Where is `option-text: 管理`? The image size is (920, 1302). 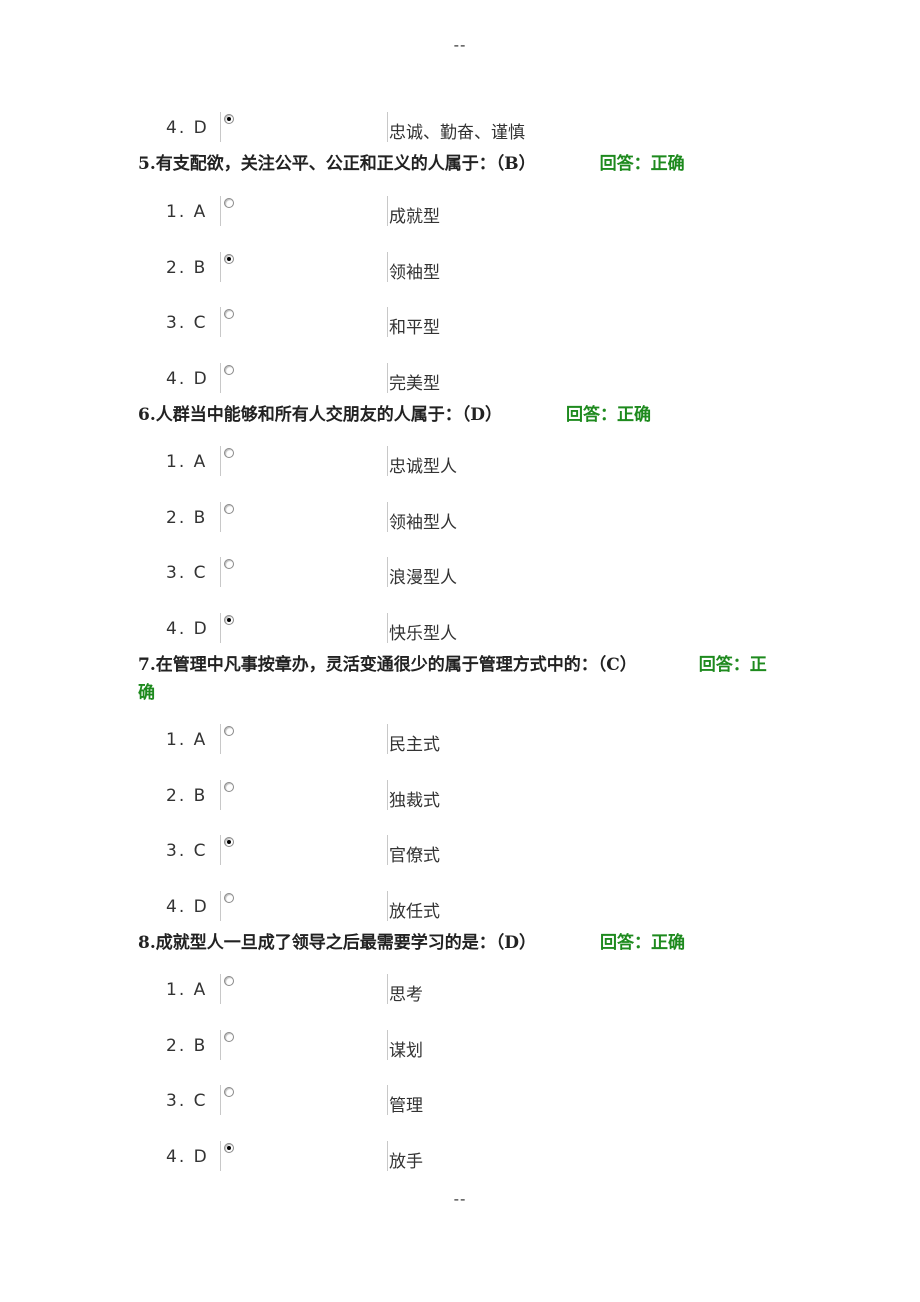
option-text: 管理 is located at coordinates (406, 1106).